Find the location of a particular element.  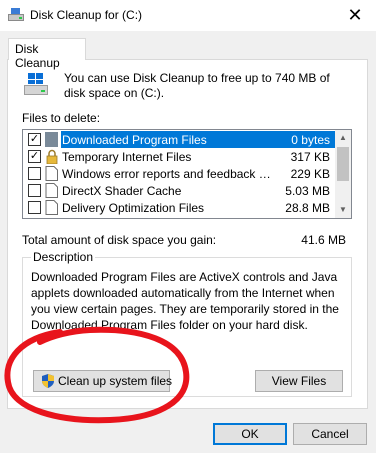

file-size: 28.8 MB is located at coordinates (307, 208).